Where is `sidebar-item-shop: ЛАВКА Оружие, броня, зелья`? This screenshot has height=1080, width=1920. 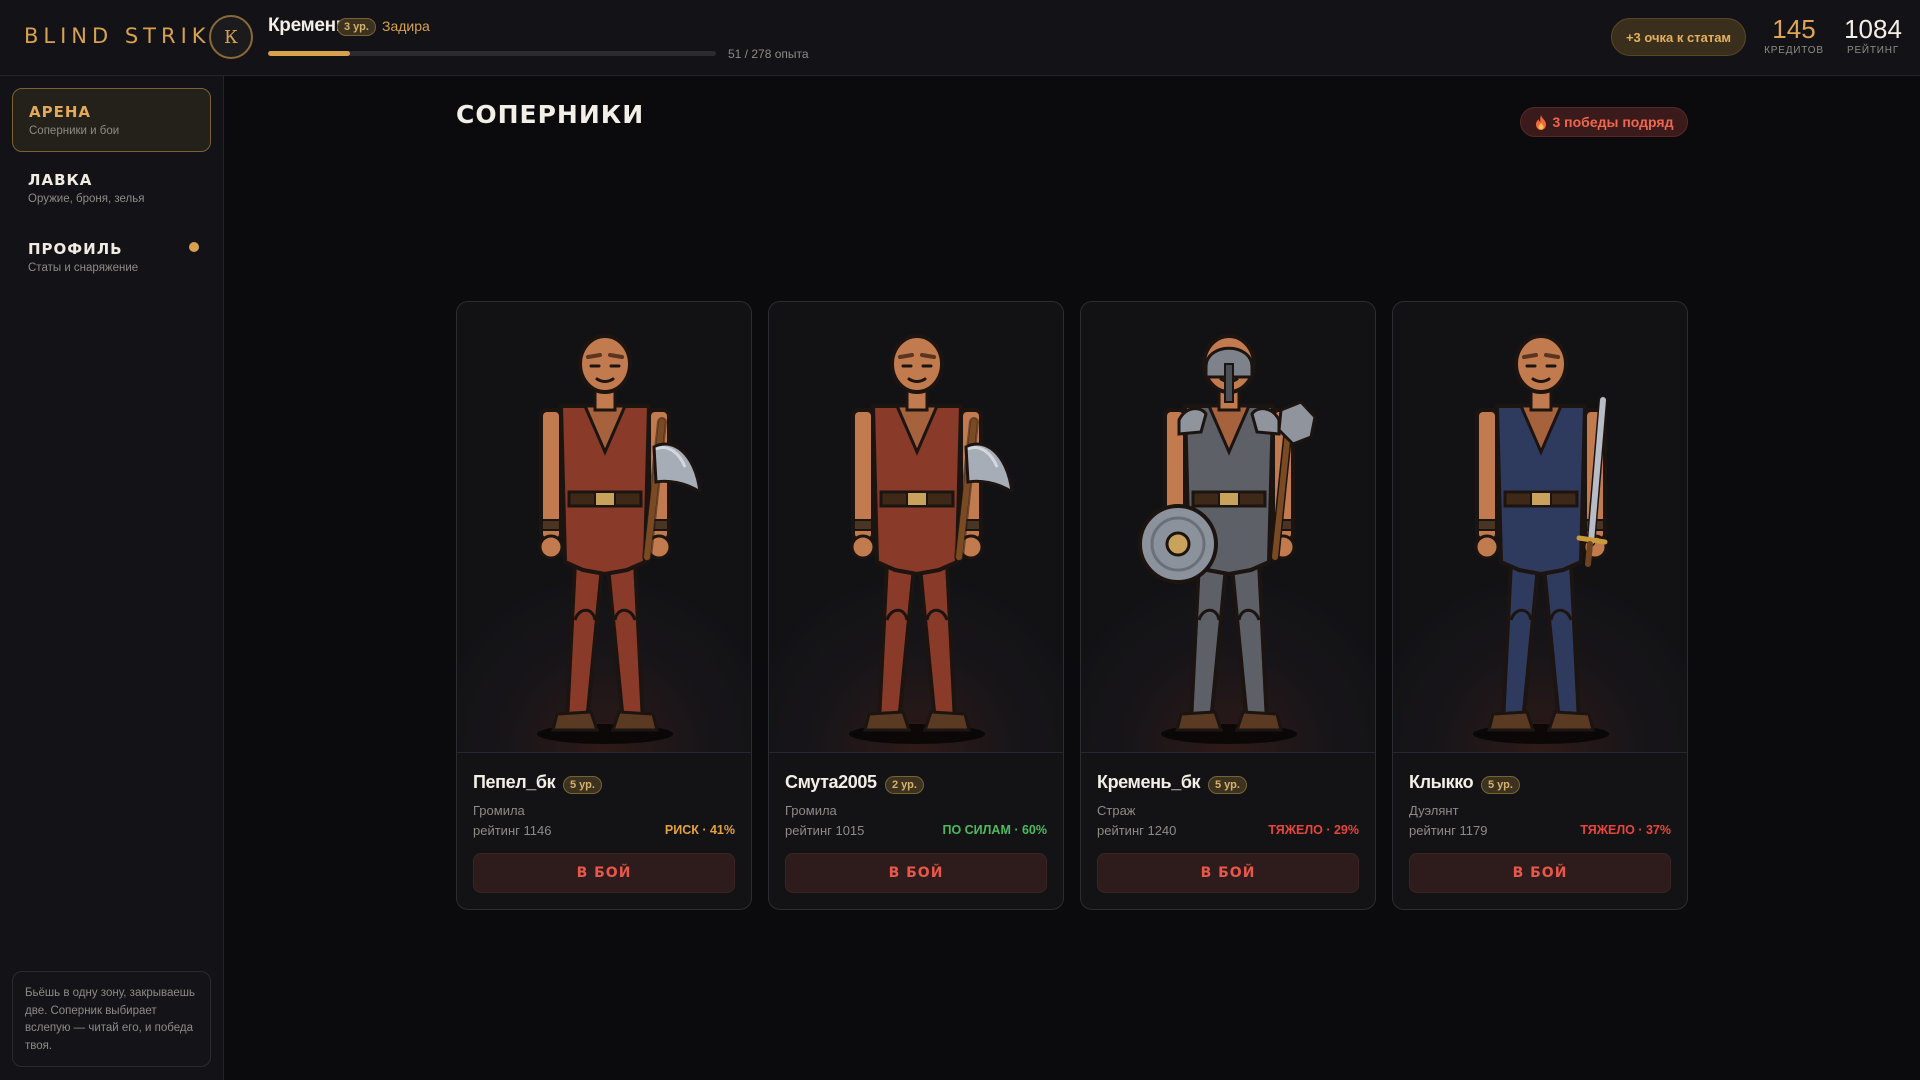 sidebar-item-shop: ЛАВКА Оружие, броня, зелья is located at coordinates (111, 189).